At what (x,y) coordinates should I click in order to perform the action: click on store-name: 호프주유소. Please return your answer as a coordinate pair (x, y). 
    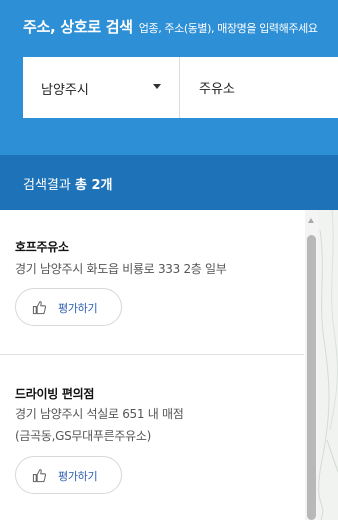
    Looking at the image, I should click on (42, 247).